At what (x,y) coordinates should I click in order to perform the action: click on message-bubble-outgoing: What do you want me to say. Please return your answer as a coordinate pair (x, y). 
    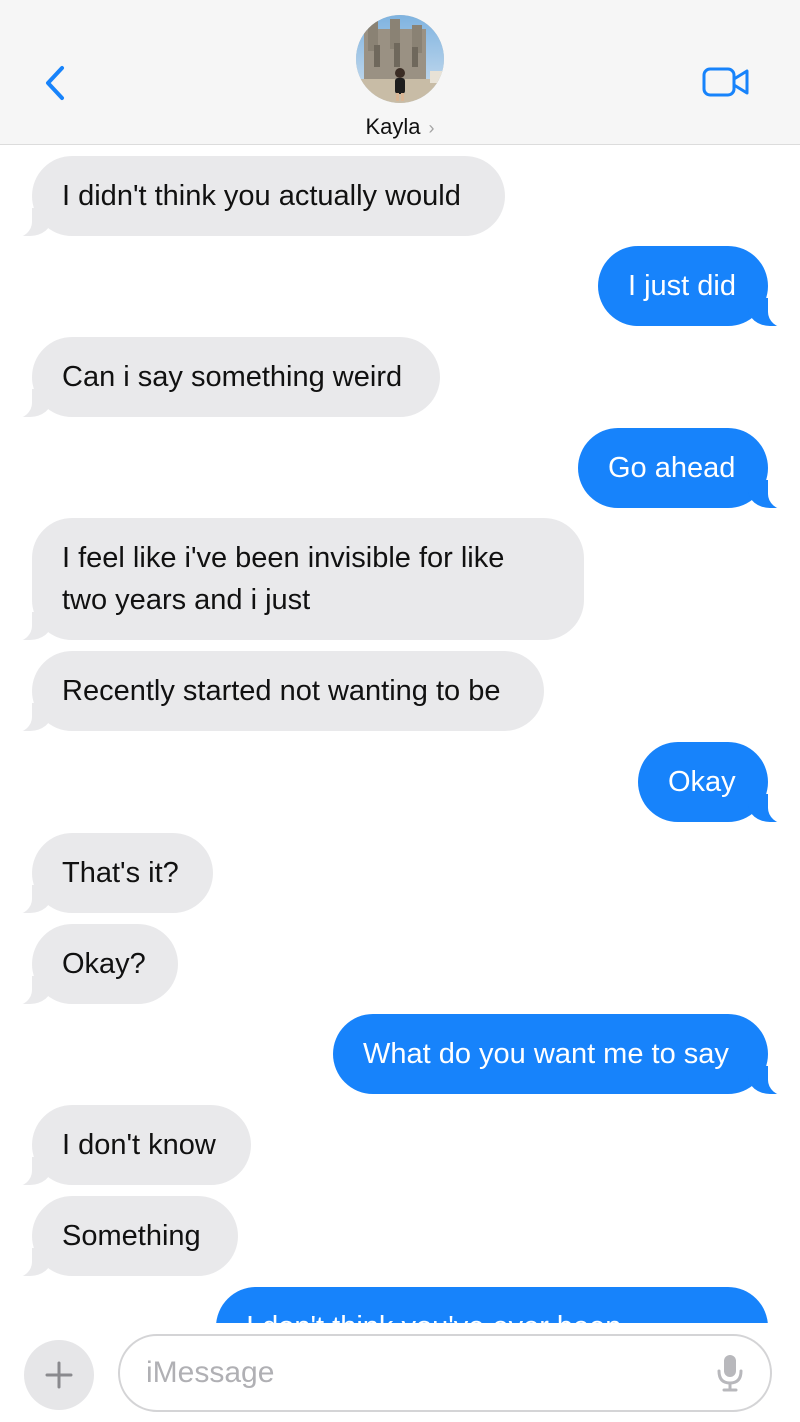
    Looking at the image, I should click on (563, 1055).